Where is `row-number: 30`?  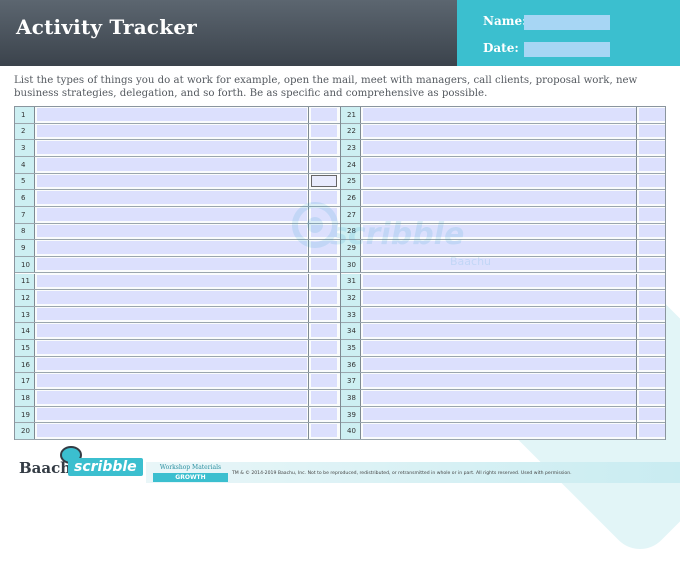
row-number: 30 is located at coordinates (351, 264).